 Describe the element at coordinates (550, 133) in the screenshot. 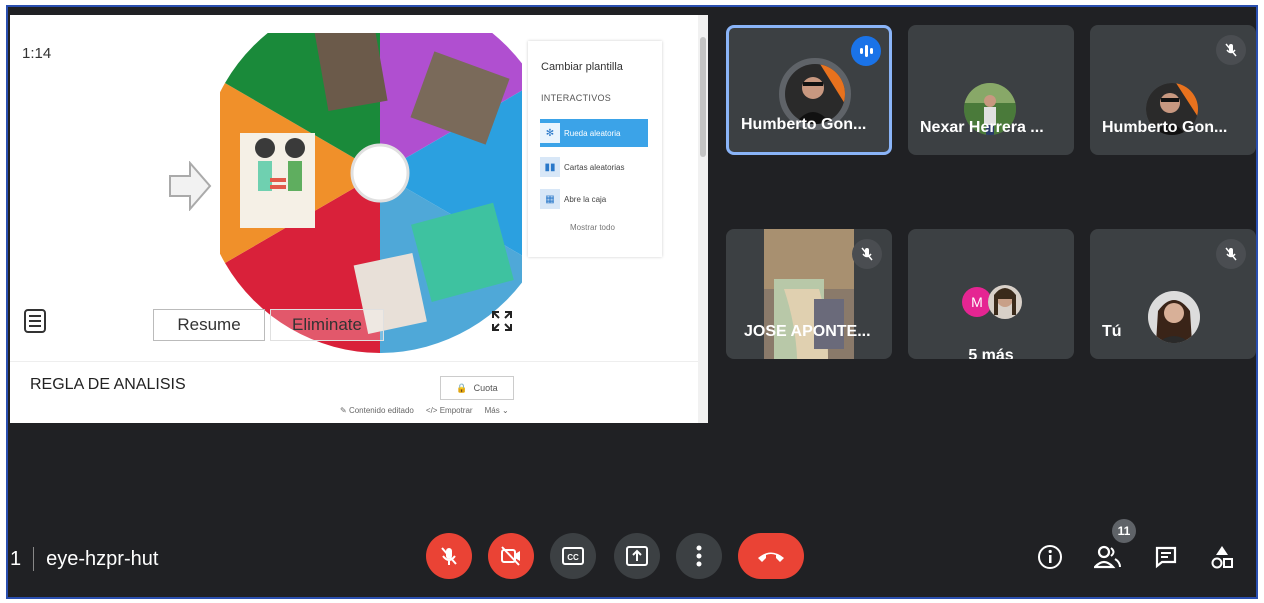

I see `snowflake-icon: ✻` at that location.